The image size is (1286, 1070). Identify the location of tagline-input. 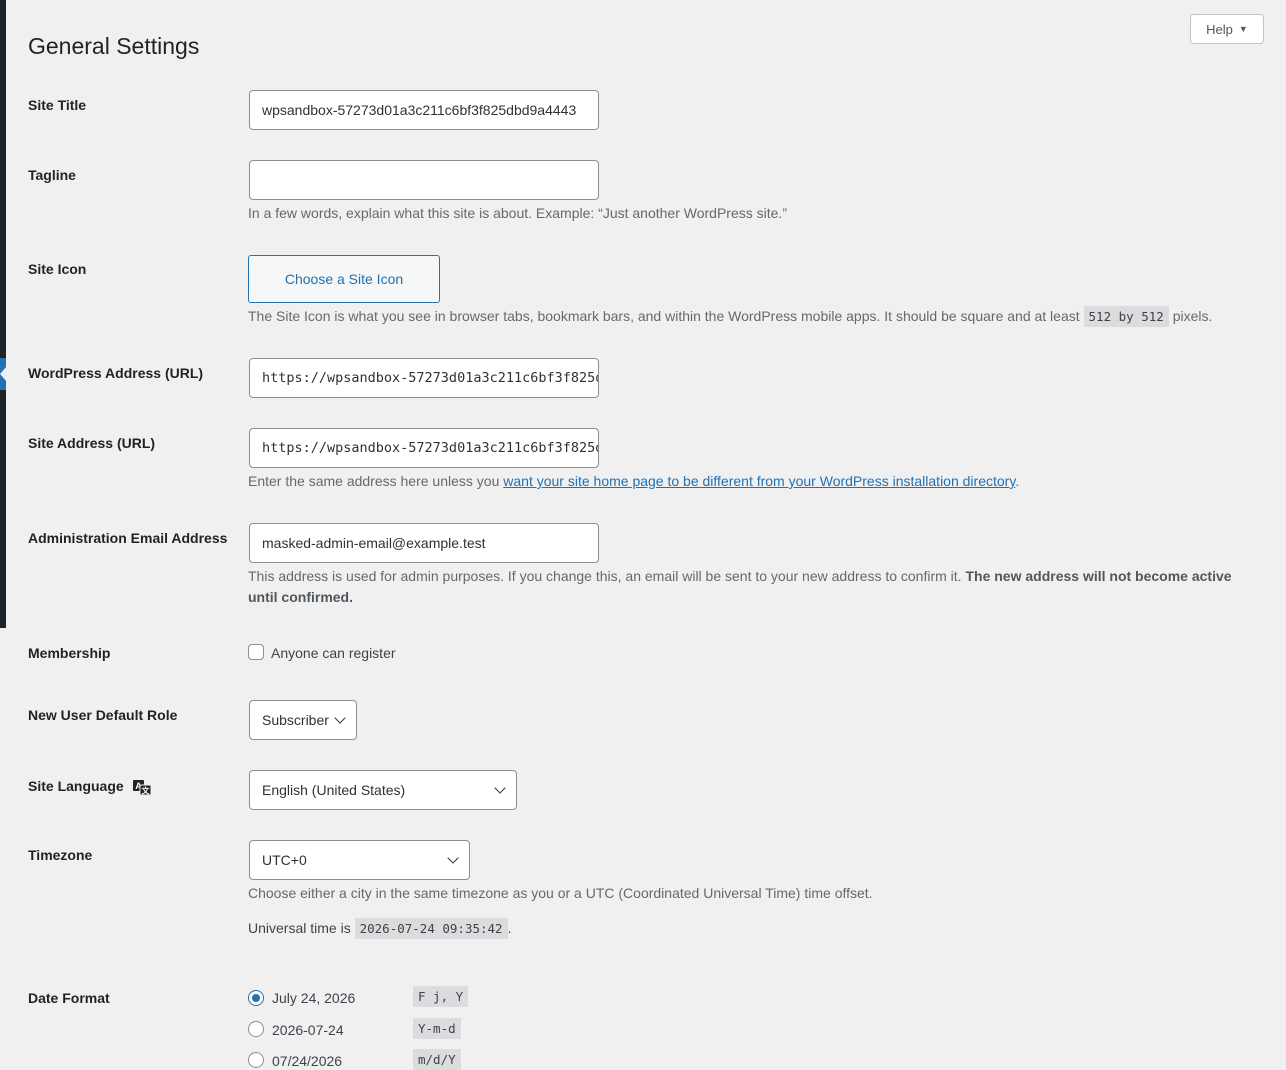
(424, 180).